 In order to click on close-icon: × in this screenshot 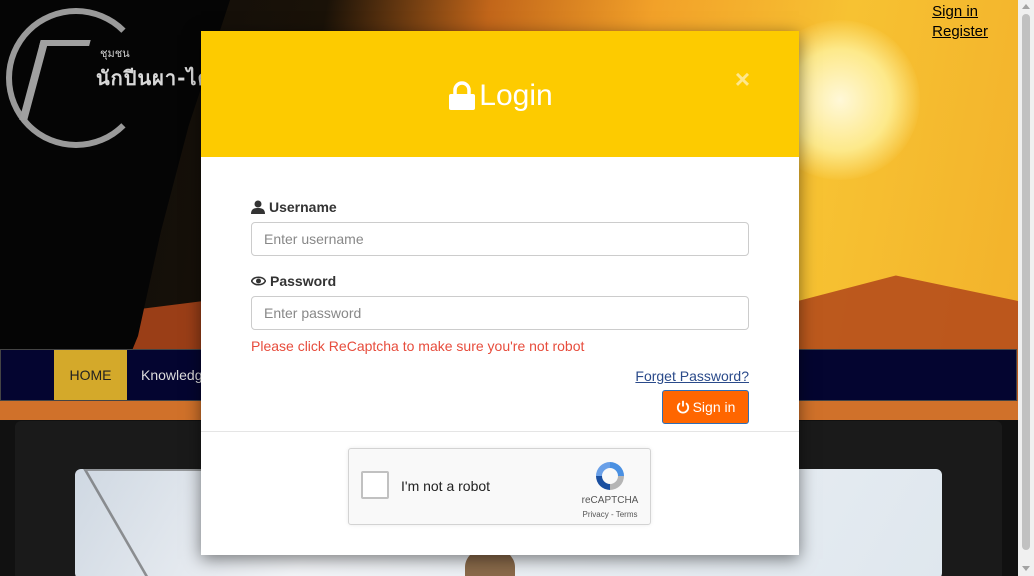, I will do `click(742, 79)`.